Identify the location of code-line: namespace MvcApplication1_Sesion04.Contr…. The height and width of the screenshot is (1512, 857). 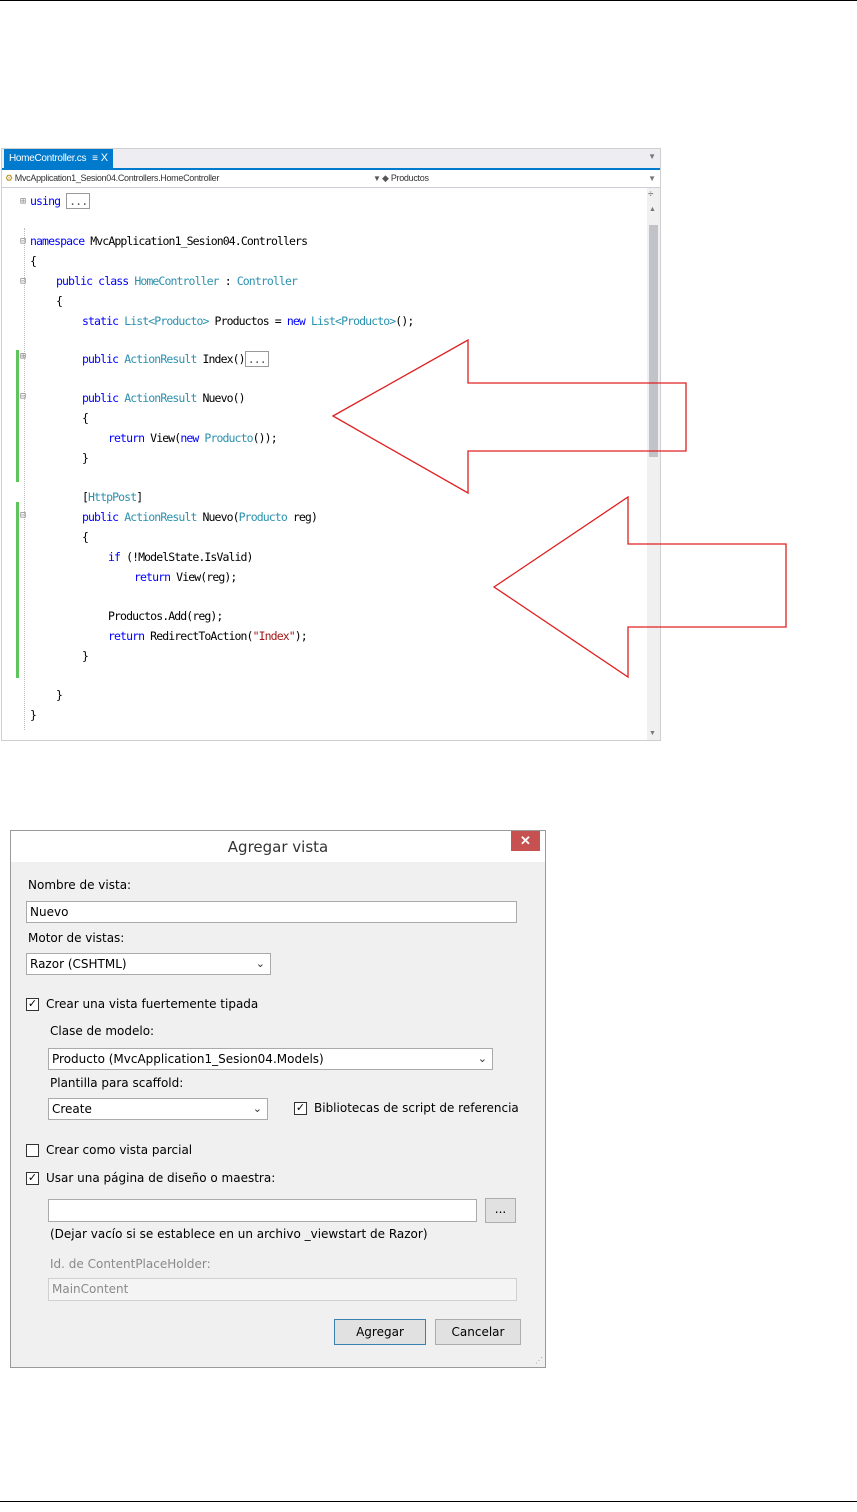
(169, 241).